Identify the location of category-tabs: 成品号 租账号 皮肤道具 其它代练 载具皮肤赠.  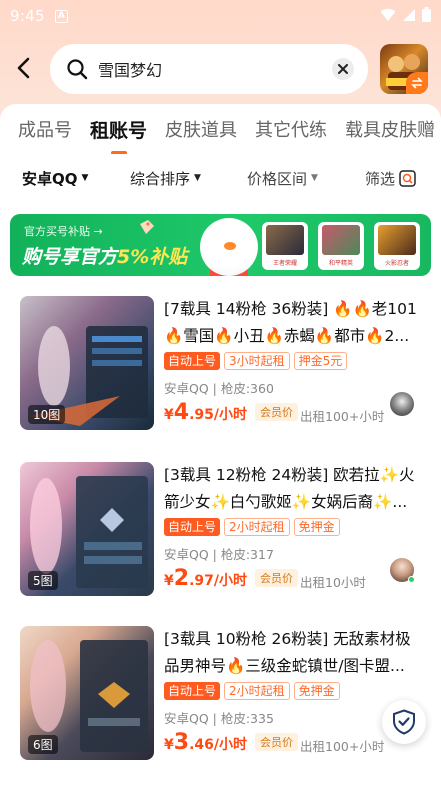
(220, 129).